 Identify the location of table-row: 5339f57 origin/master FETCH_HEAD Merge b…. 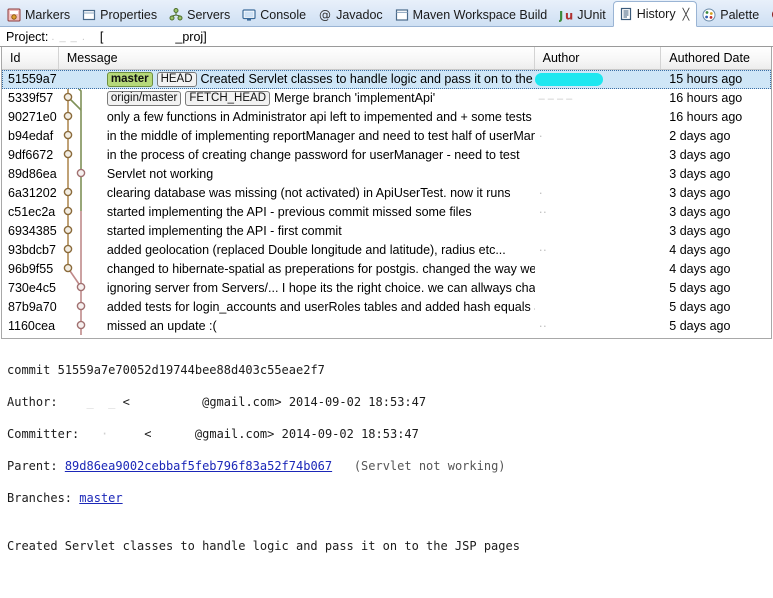
(386, 98).